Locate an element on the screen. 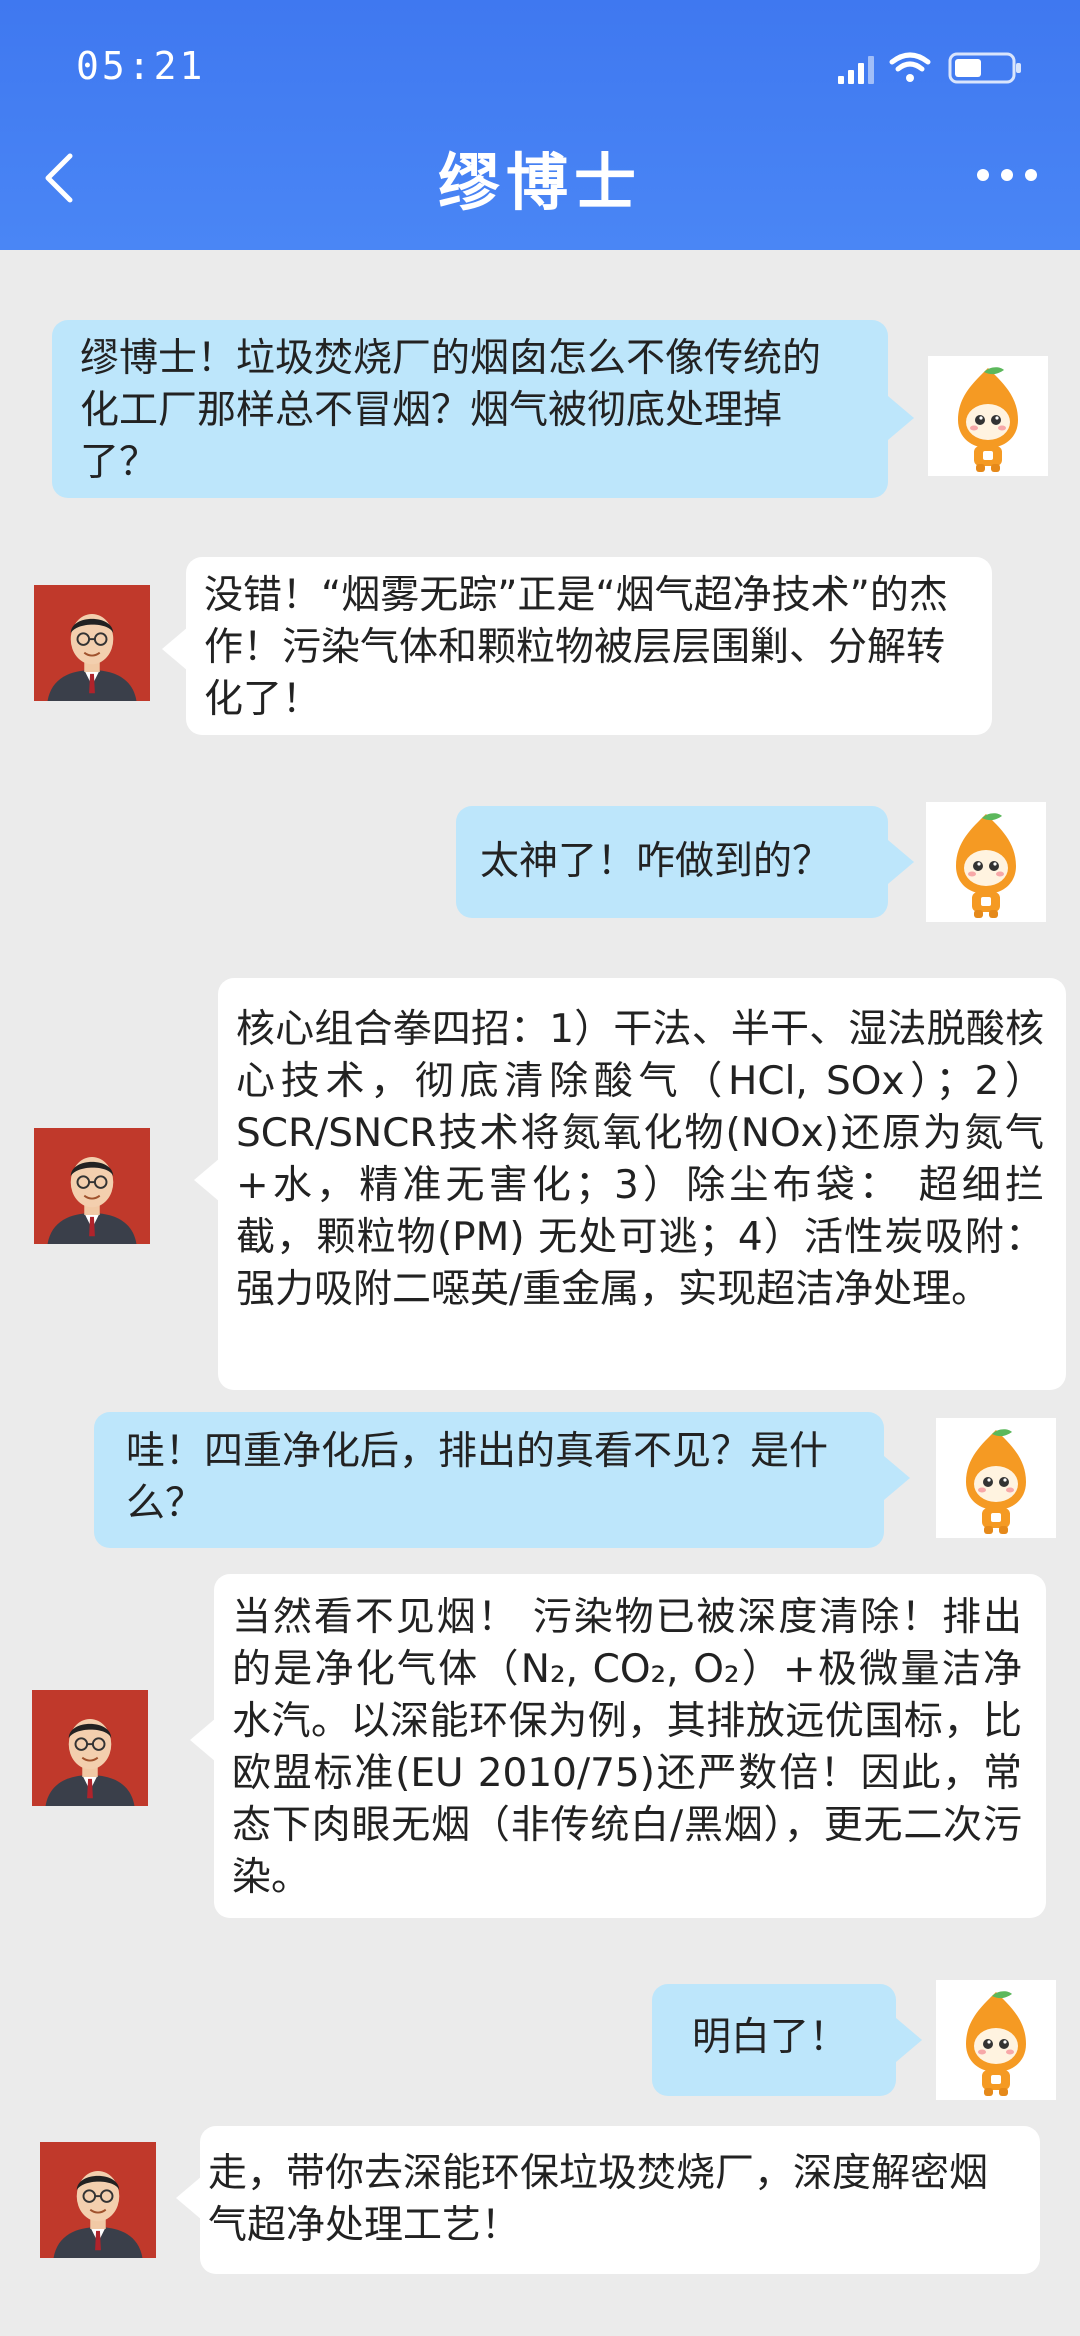  message-bubble: 明白了！ is located at coordinates (774, 2040).